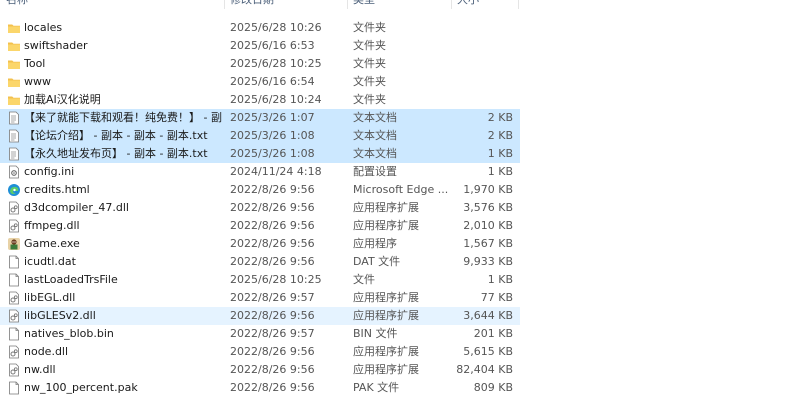  What do you see at coordinates (252, 4) in the screenshot?
I see `column-date: 修改日期` at bounding box center [252, 4].